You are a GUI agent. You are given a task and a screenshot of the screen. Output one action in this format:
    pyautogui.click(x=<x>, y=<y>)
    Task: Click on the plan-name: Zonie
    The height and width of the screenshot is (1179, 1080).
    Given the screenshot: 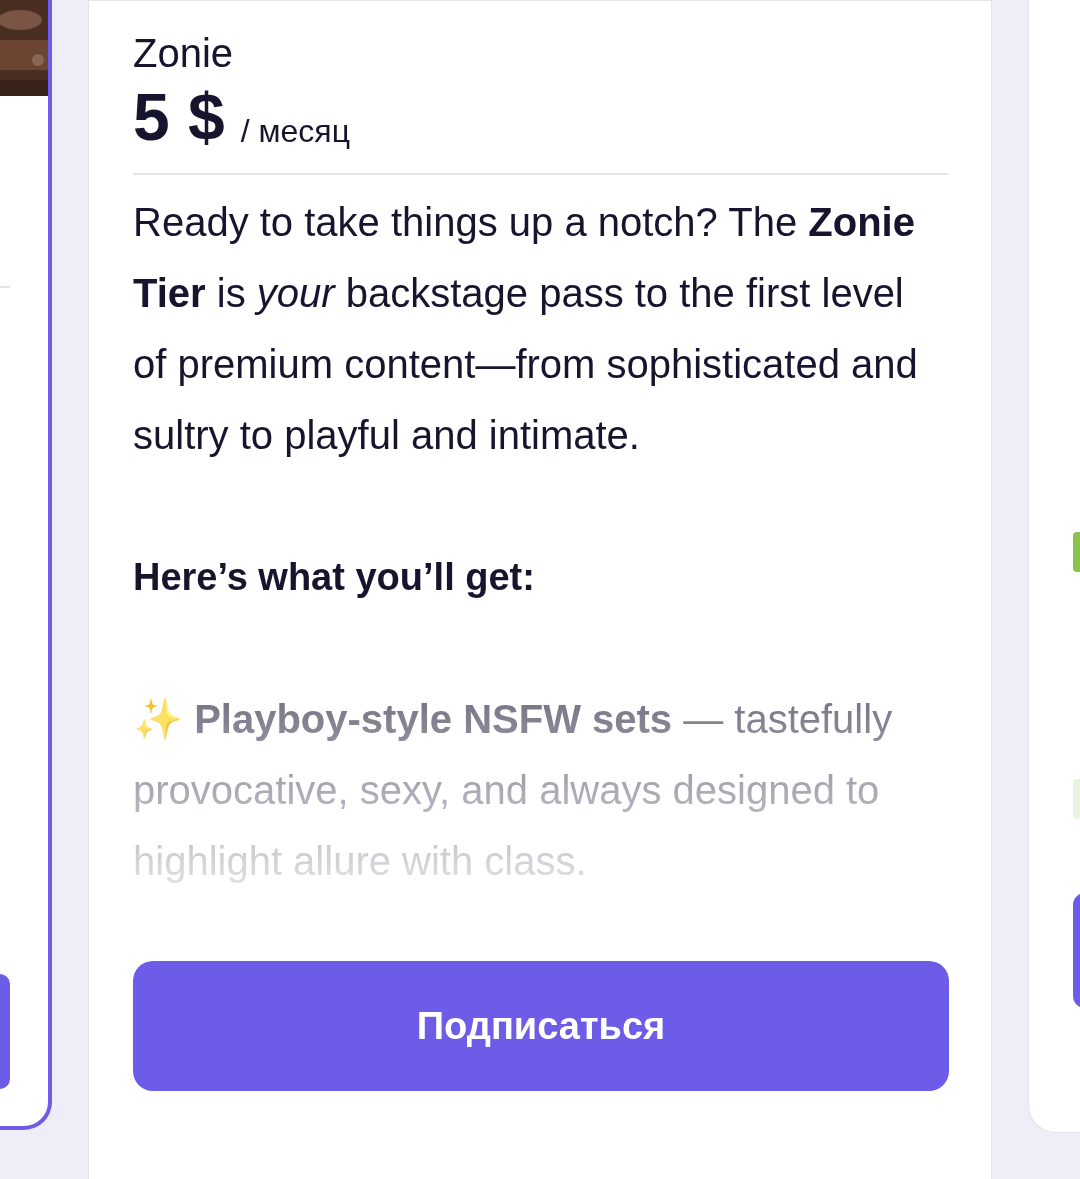 What is the action you would take?
    pyautogui.click(x=184, y=53)
    